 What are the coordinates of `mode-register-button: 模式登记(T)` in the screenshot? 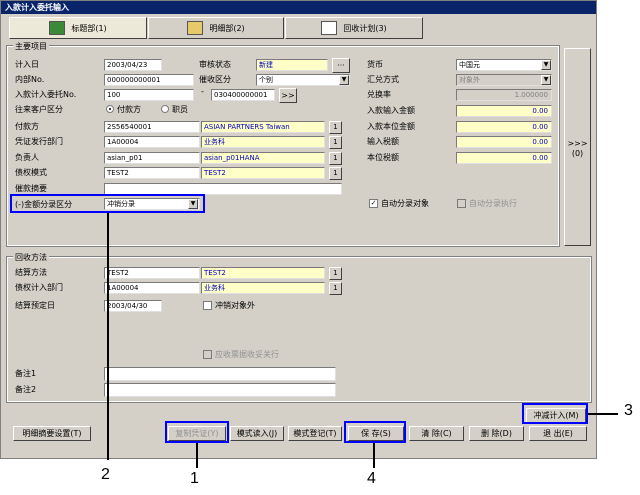 It's located at (315, 433).